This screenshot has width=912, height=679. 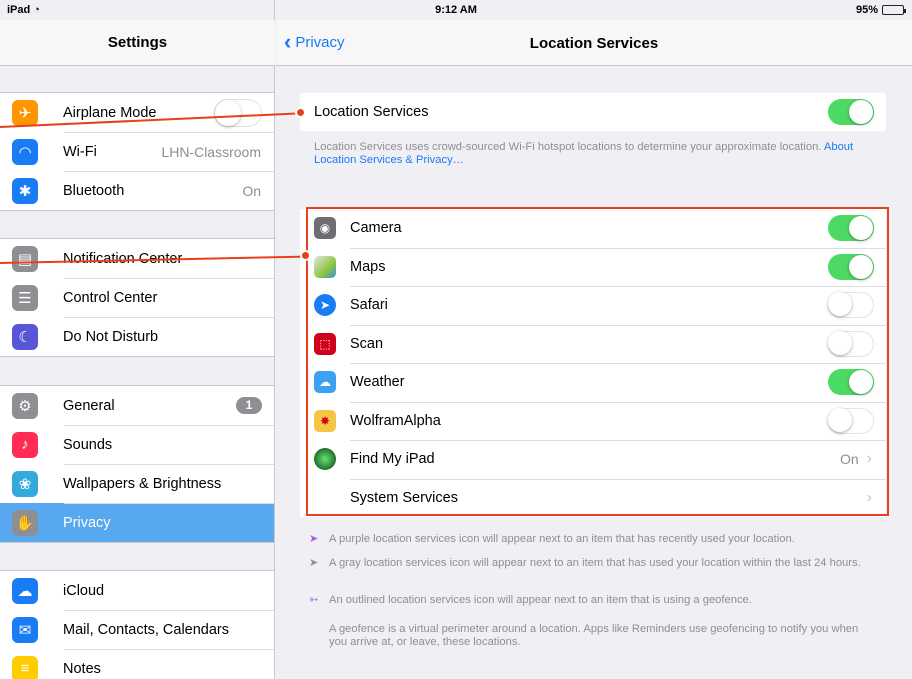 What do you see at coordinates (395, 420) in the screenshot?
I see `app-label: WolframAlpha` at bounding box center [395, 420].